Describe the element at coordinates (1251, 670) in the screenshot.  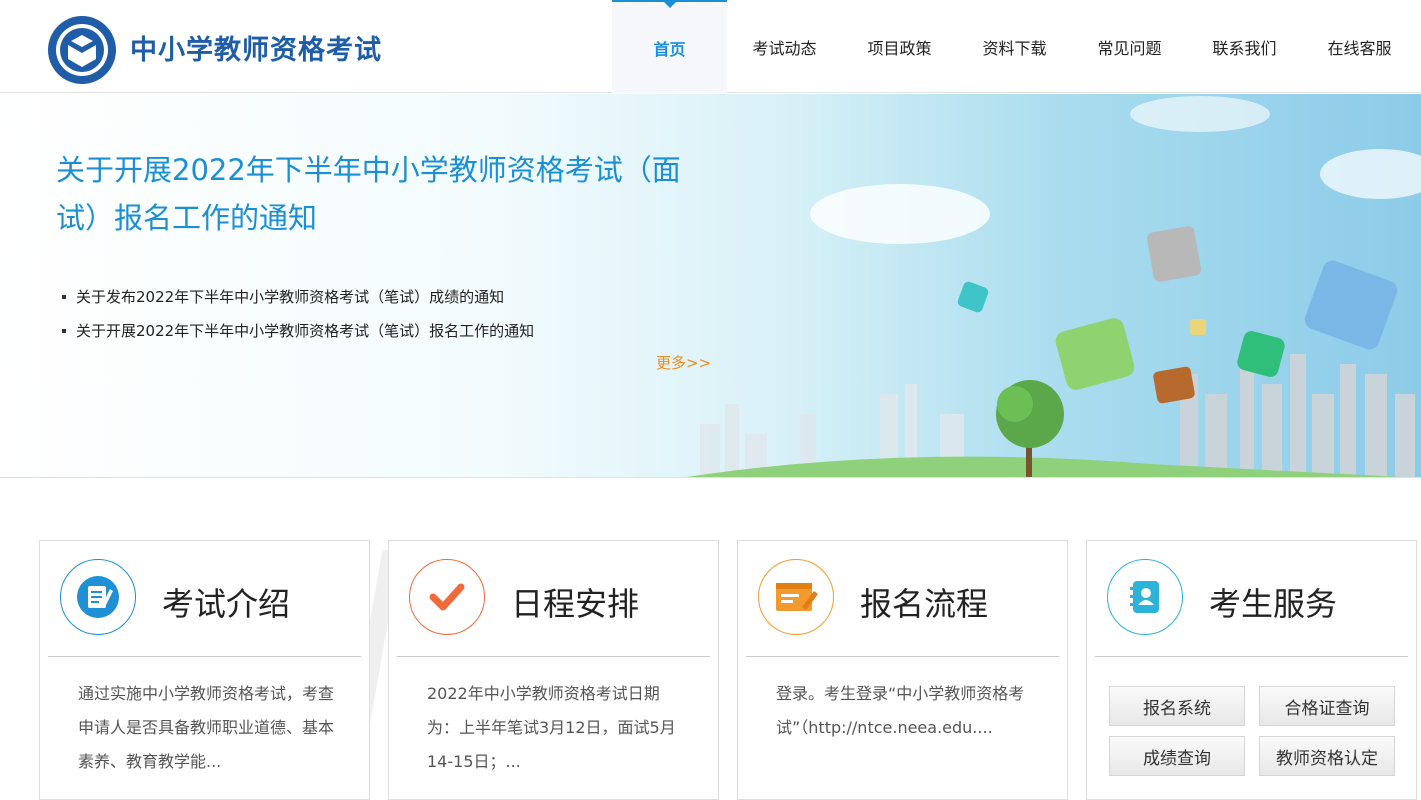
I see `card-candidate-services: 考生服务 报名系统 合格证查询 成绩查询 教师资格认定` at that location.